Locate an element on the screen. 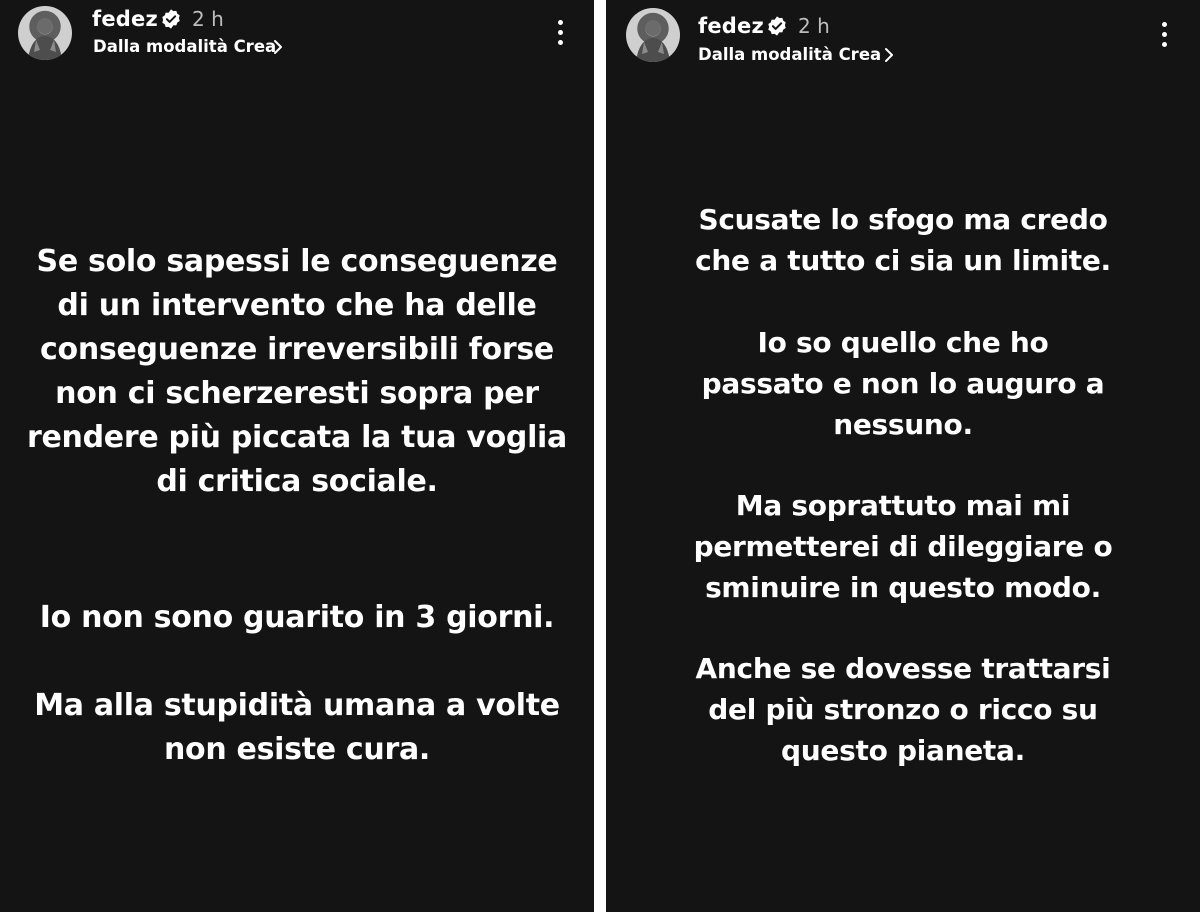 The image size is (1200, 912). story-text-line: permetterei di dileggiare o is located at coordinates (903, 546).